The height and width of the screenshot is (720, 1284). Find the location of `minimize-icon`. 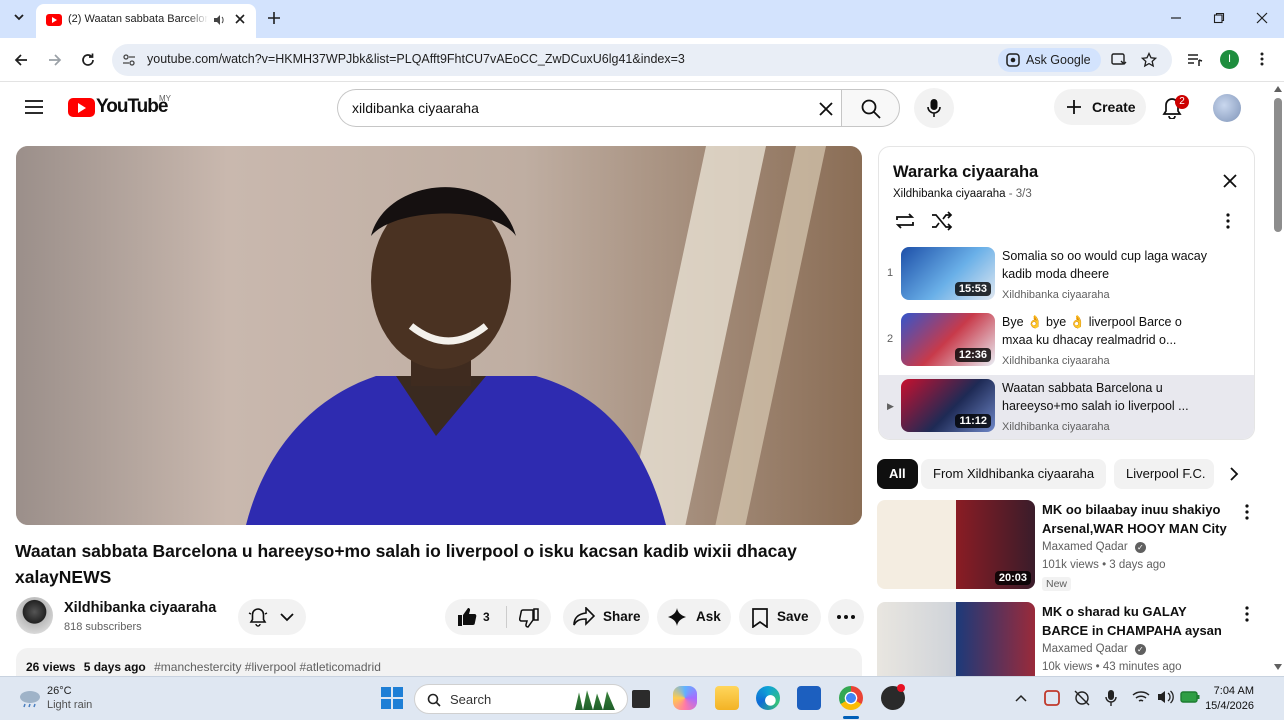

minimize-icon is located at coordinates (1176, 18).